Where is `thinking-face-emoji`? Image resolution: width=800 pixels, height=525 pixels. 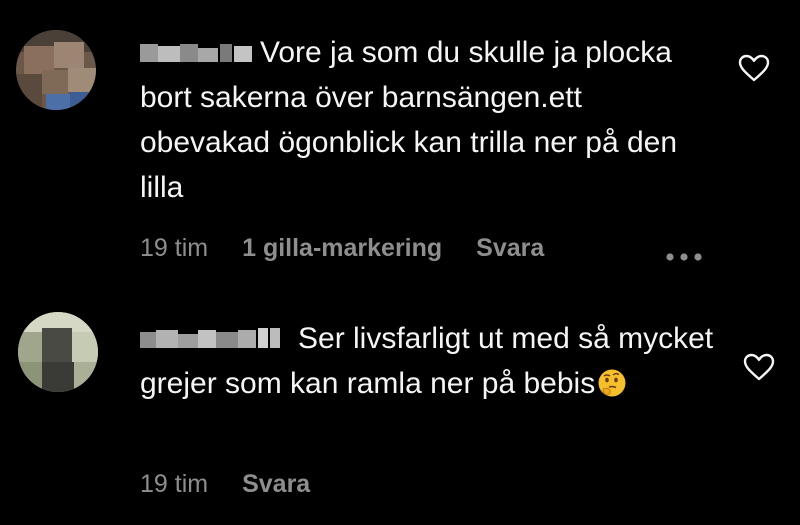
thinking-face-emoji is located at coordinates (612, 381).